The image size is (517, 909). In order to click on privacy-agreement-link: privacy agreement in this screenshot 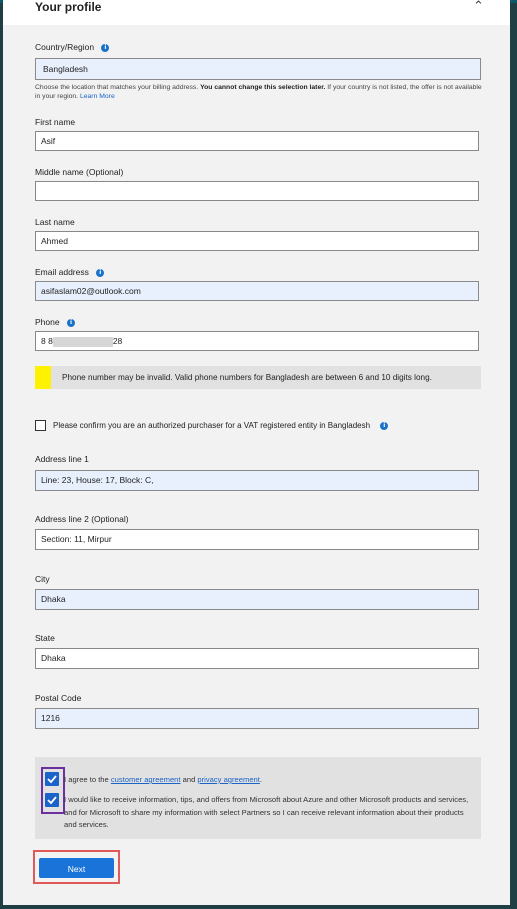, I will do `click(228, 779)`.